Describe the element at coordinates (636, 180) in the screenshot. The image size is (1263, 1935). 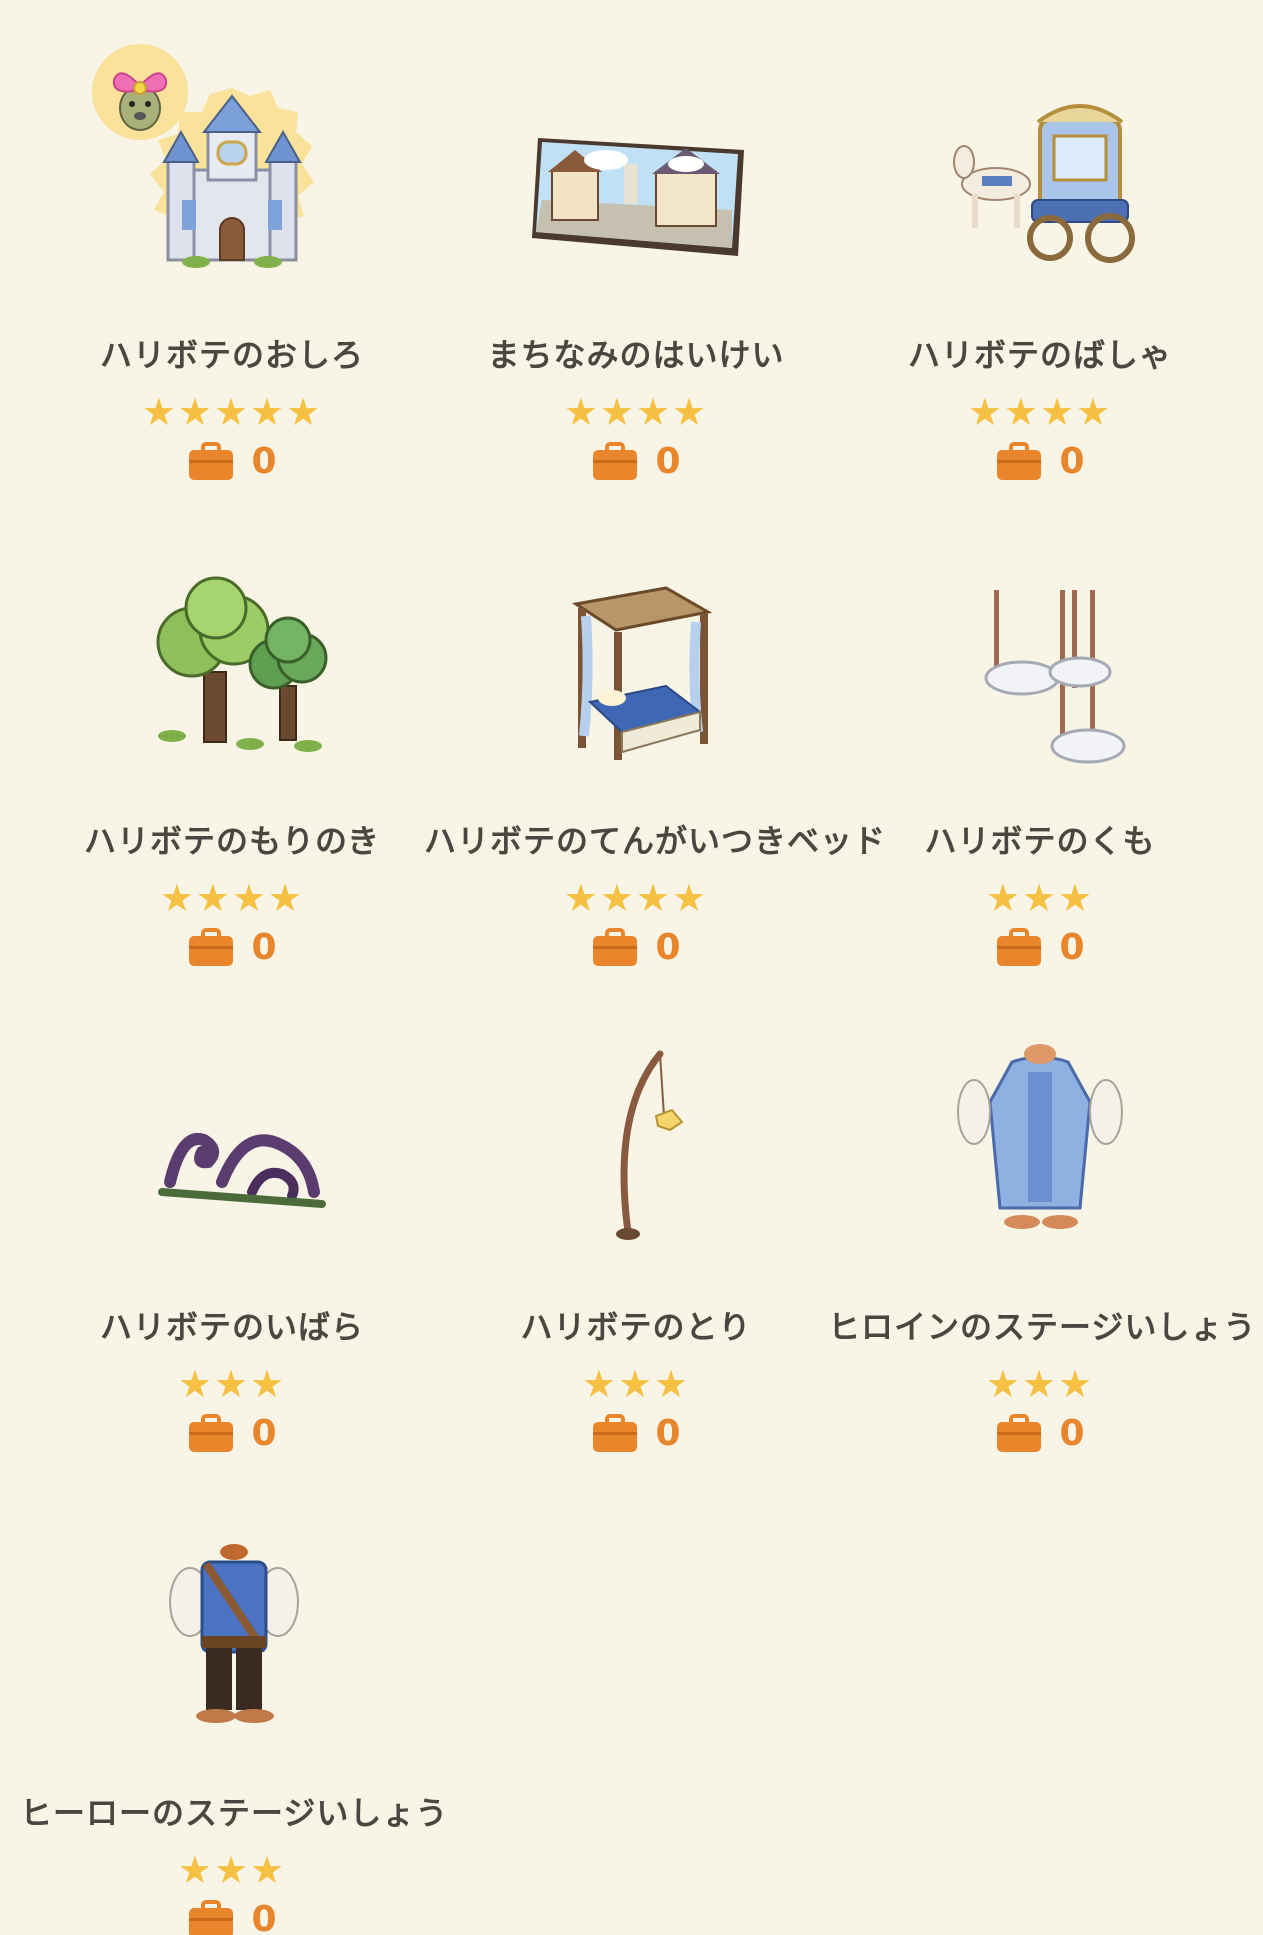
I see `town-backdrop-icon` at that location.